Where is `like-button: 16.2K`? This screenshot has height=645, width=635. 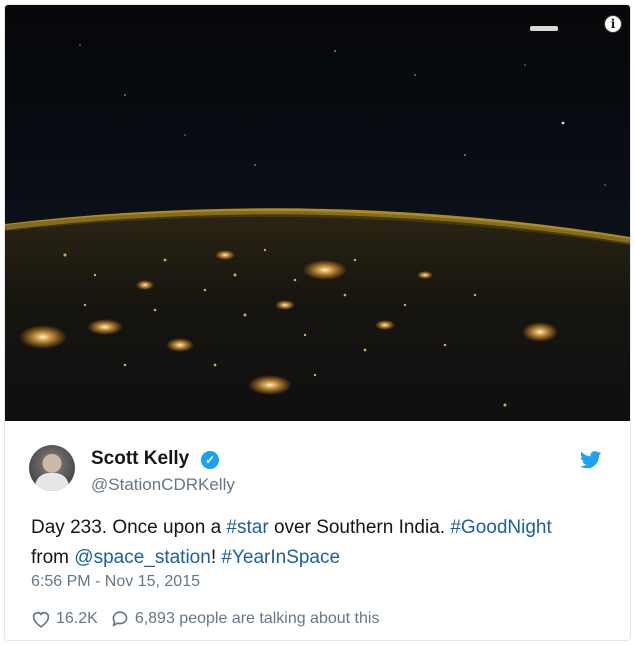 like-button: 16.2K is located at coordinates (64, 619).